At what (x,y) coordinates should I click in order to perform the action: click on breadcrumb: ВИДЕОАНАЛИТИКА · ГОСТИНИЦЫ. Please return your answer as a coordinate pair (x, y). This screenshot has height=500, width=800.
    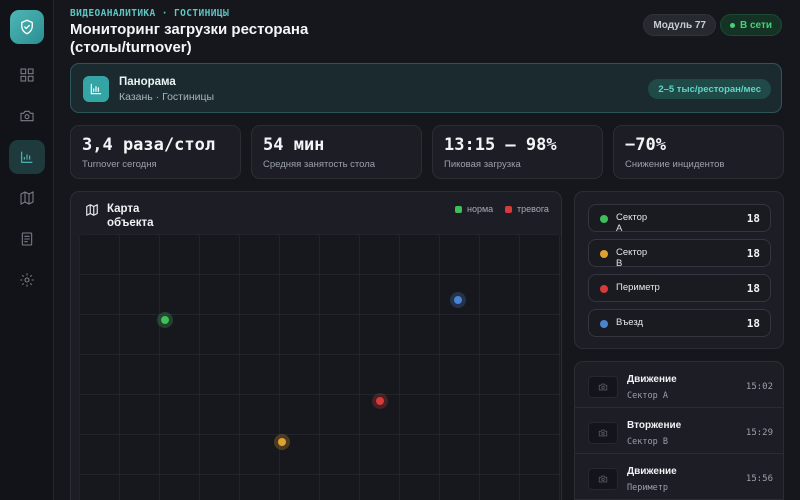
    Looking at the image, I should click on (150, 13).